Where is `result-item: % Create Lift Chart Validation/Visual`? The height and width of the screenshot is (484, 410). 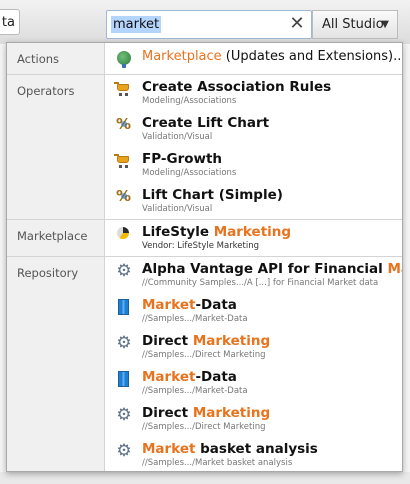 result-item: % Create Lift Chart Validation/Visual is located at coordinates (253, 129).